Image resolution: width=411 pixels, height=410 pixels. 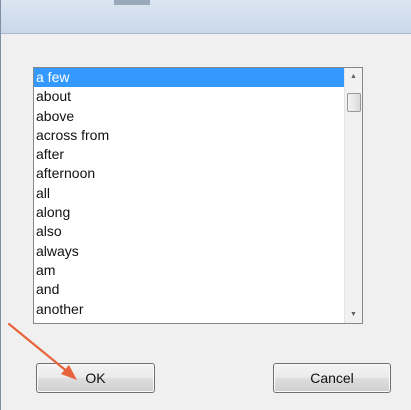 What do you see at coordinates (189, 173) in the screenshot?
I see `list-item: afternoon` at bounding box center [189, 173].